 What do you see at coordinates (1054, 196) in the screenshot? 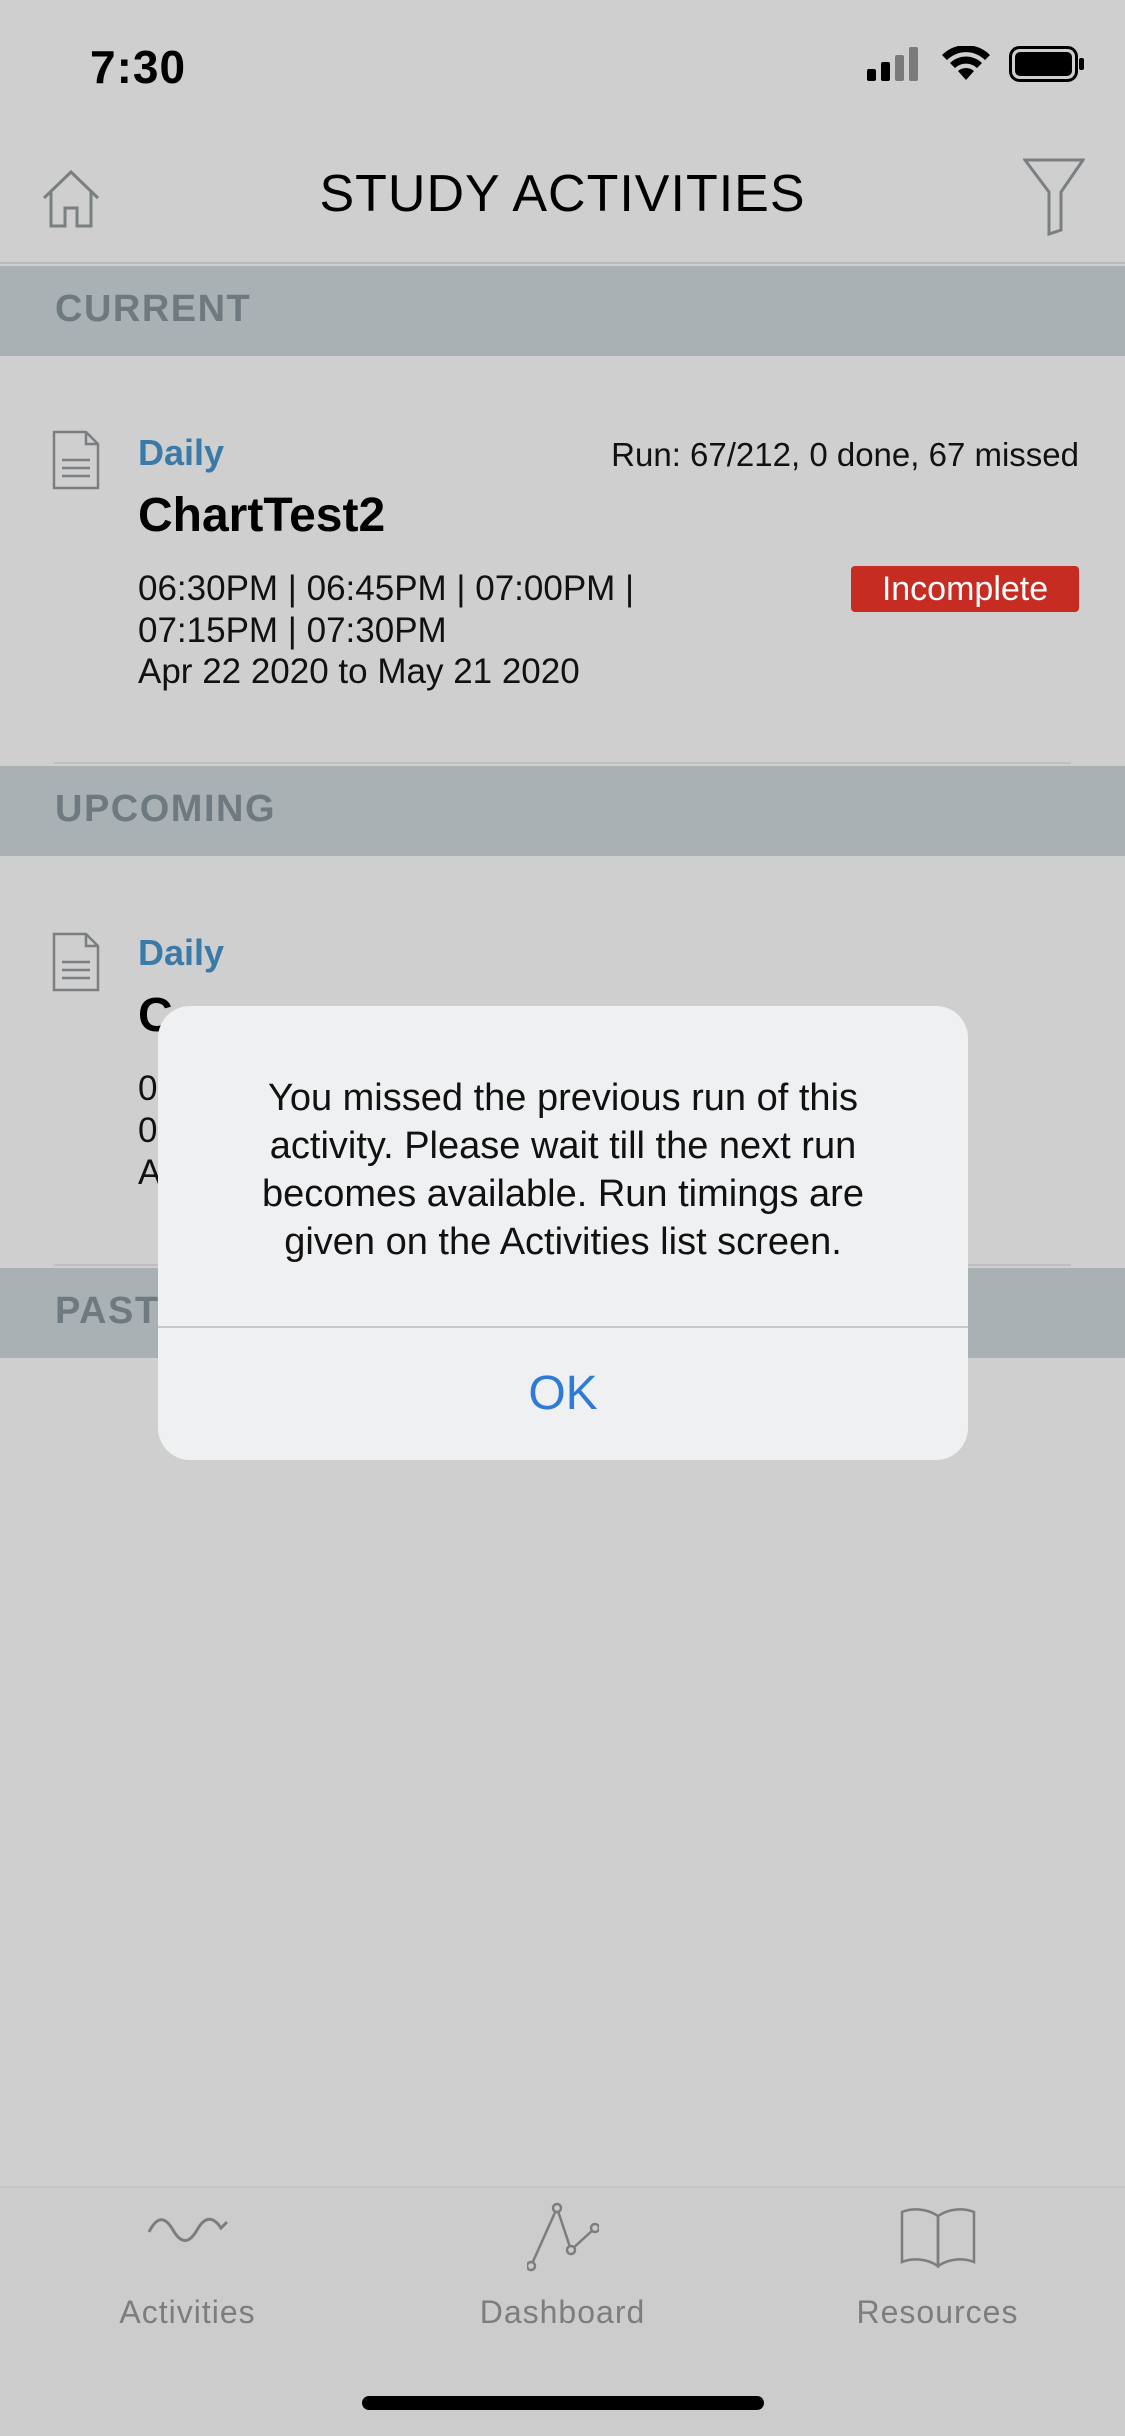
I see `filter-icon` at bounding box center [1054, 196].